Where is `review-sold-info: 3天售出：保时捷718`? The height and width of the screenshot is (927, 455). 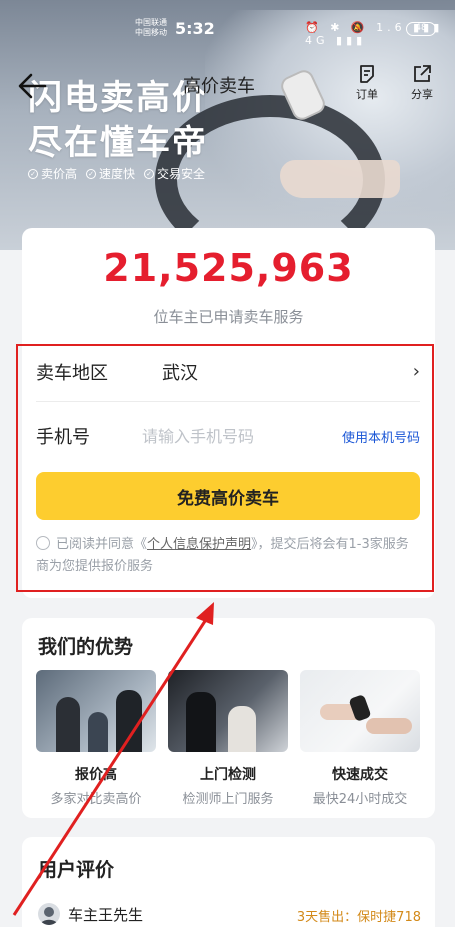 review-sold-info: 3天售出：保时捷718 is located at coordinates (358, 917).